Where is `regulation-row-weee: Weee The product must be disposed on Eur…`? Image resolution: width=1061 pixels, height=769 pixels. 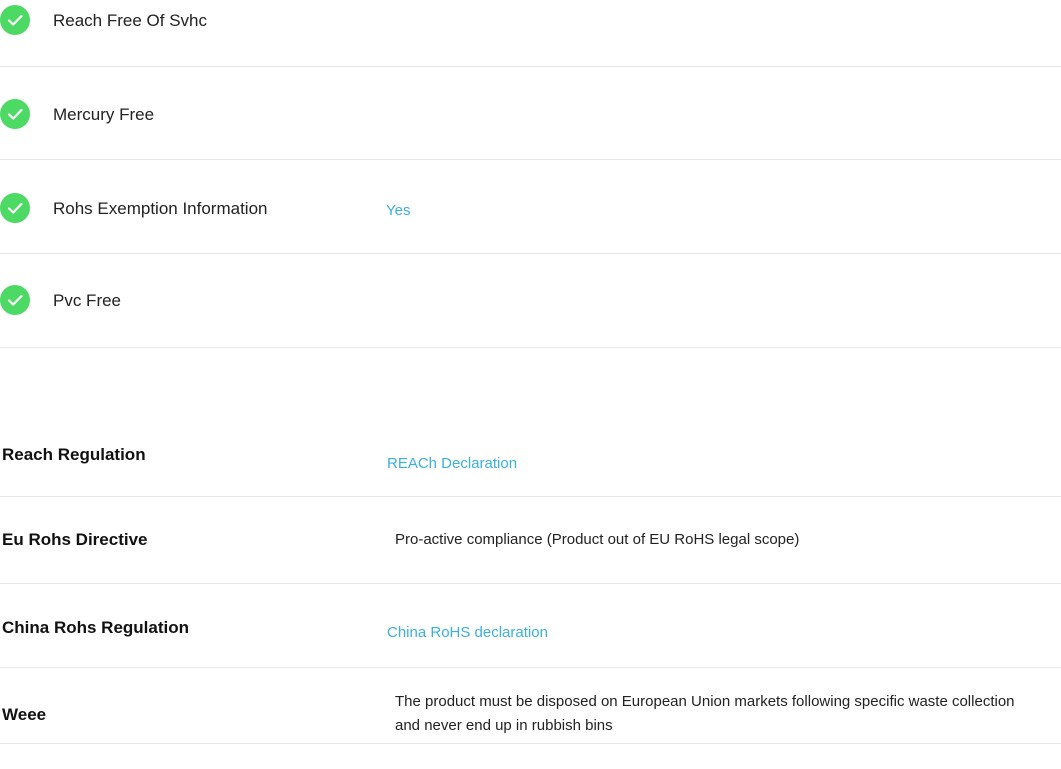 regulation-row-weee: Weee The product must be disposed on Eur… is located at coordinates (530, 706).